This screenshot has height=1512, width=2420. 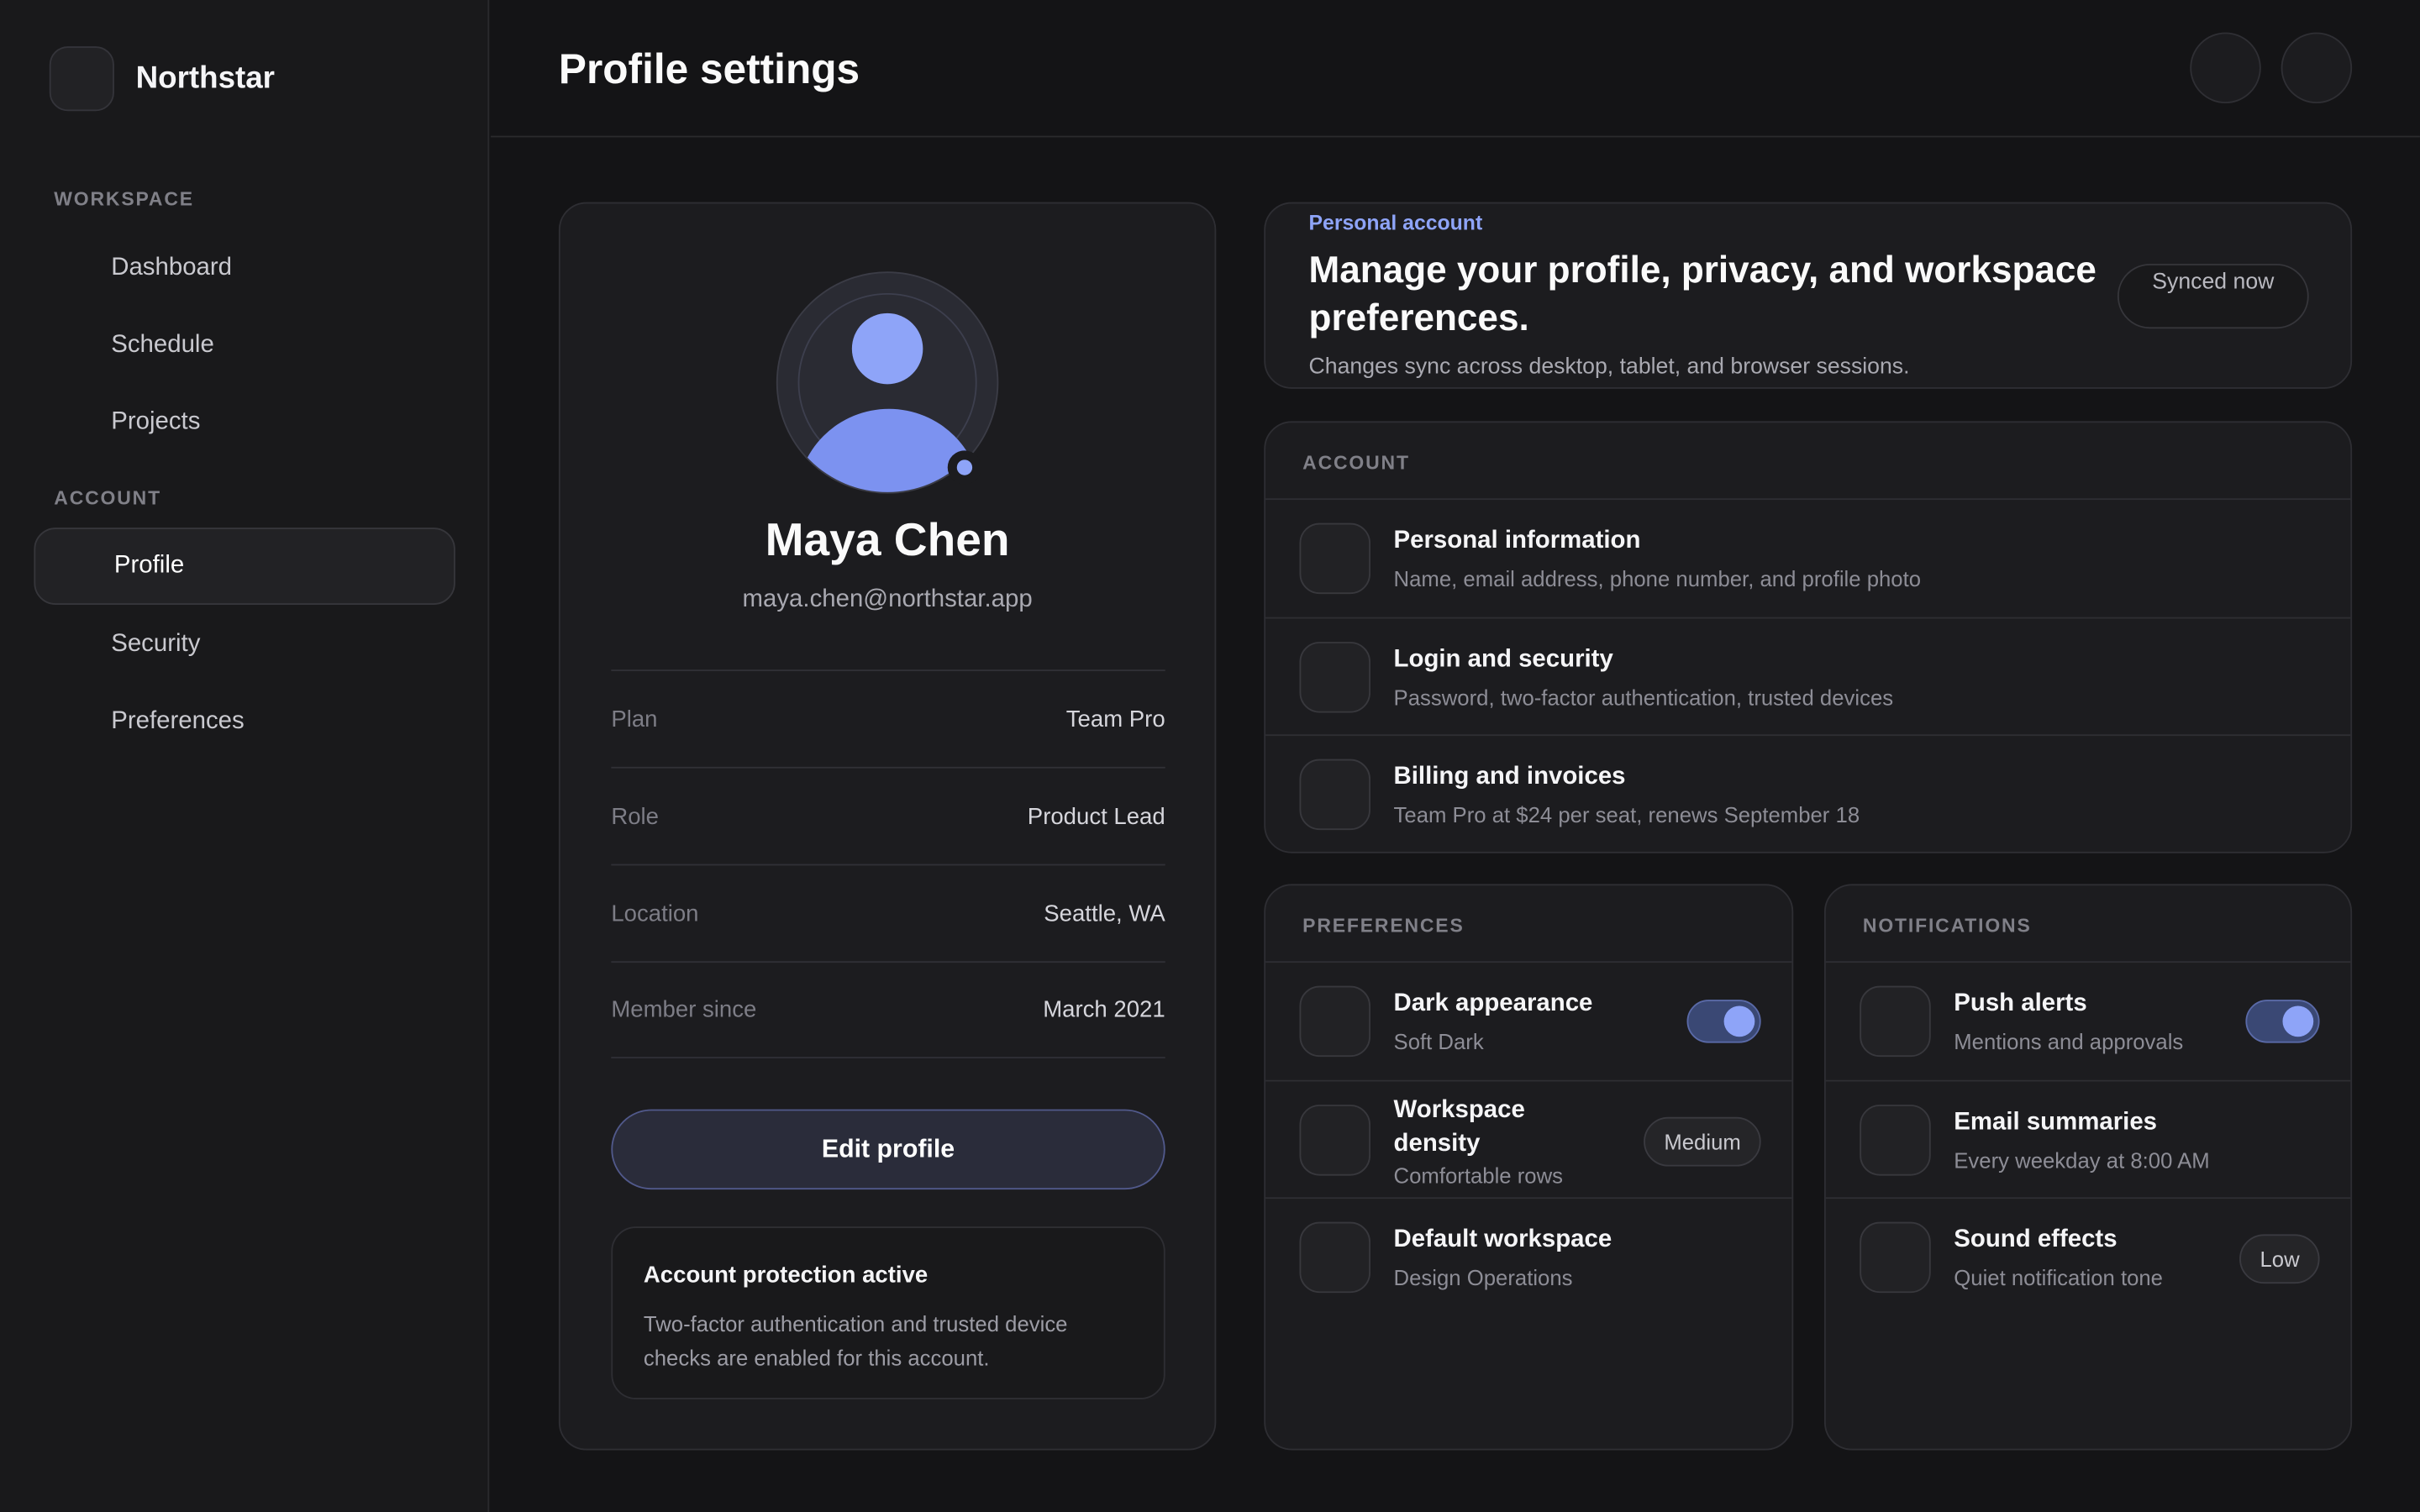 I want to click on notif-row-push-alerts: Push alerts Mentions and approvals, so click(x=2088, y=1020).